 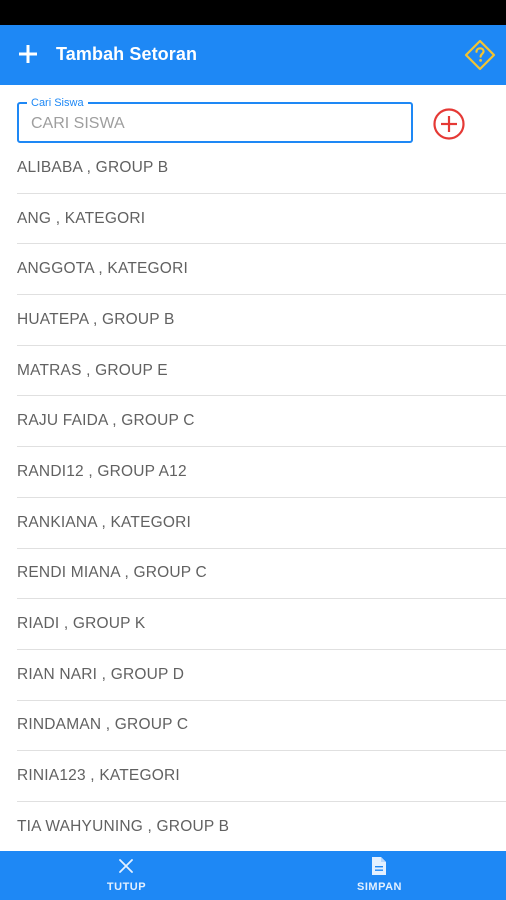 What do you see at coordinates (261, 523) in the screenshot?
I see `list-item: RANKIANA , KATEGORI` at bounding box center [261, 523].